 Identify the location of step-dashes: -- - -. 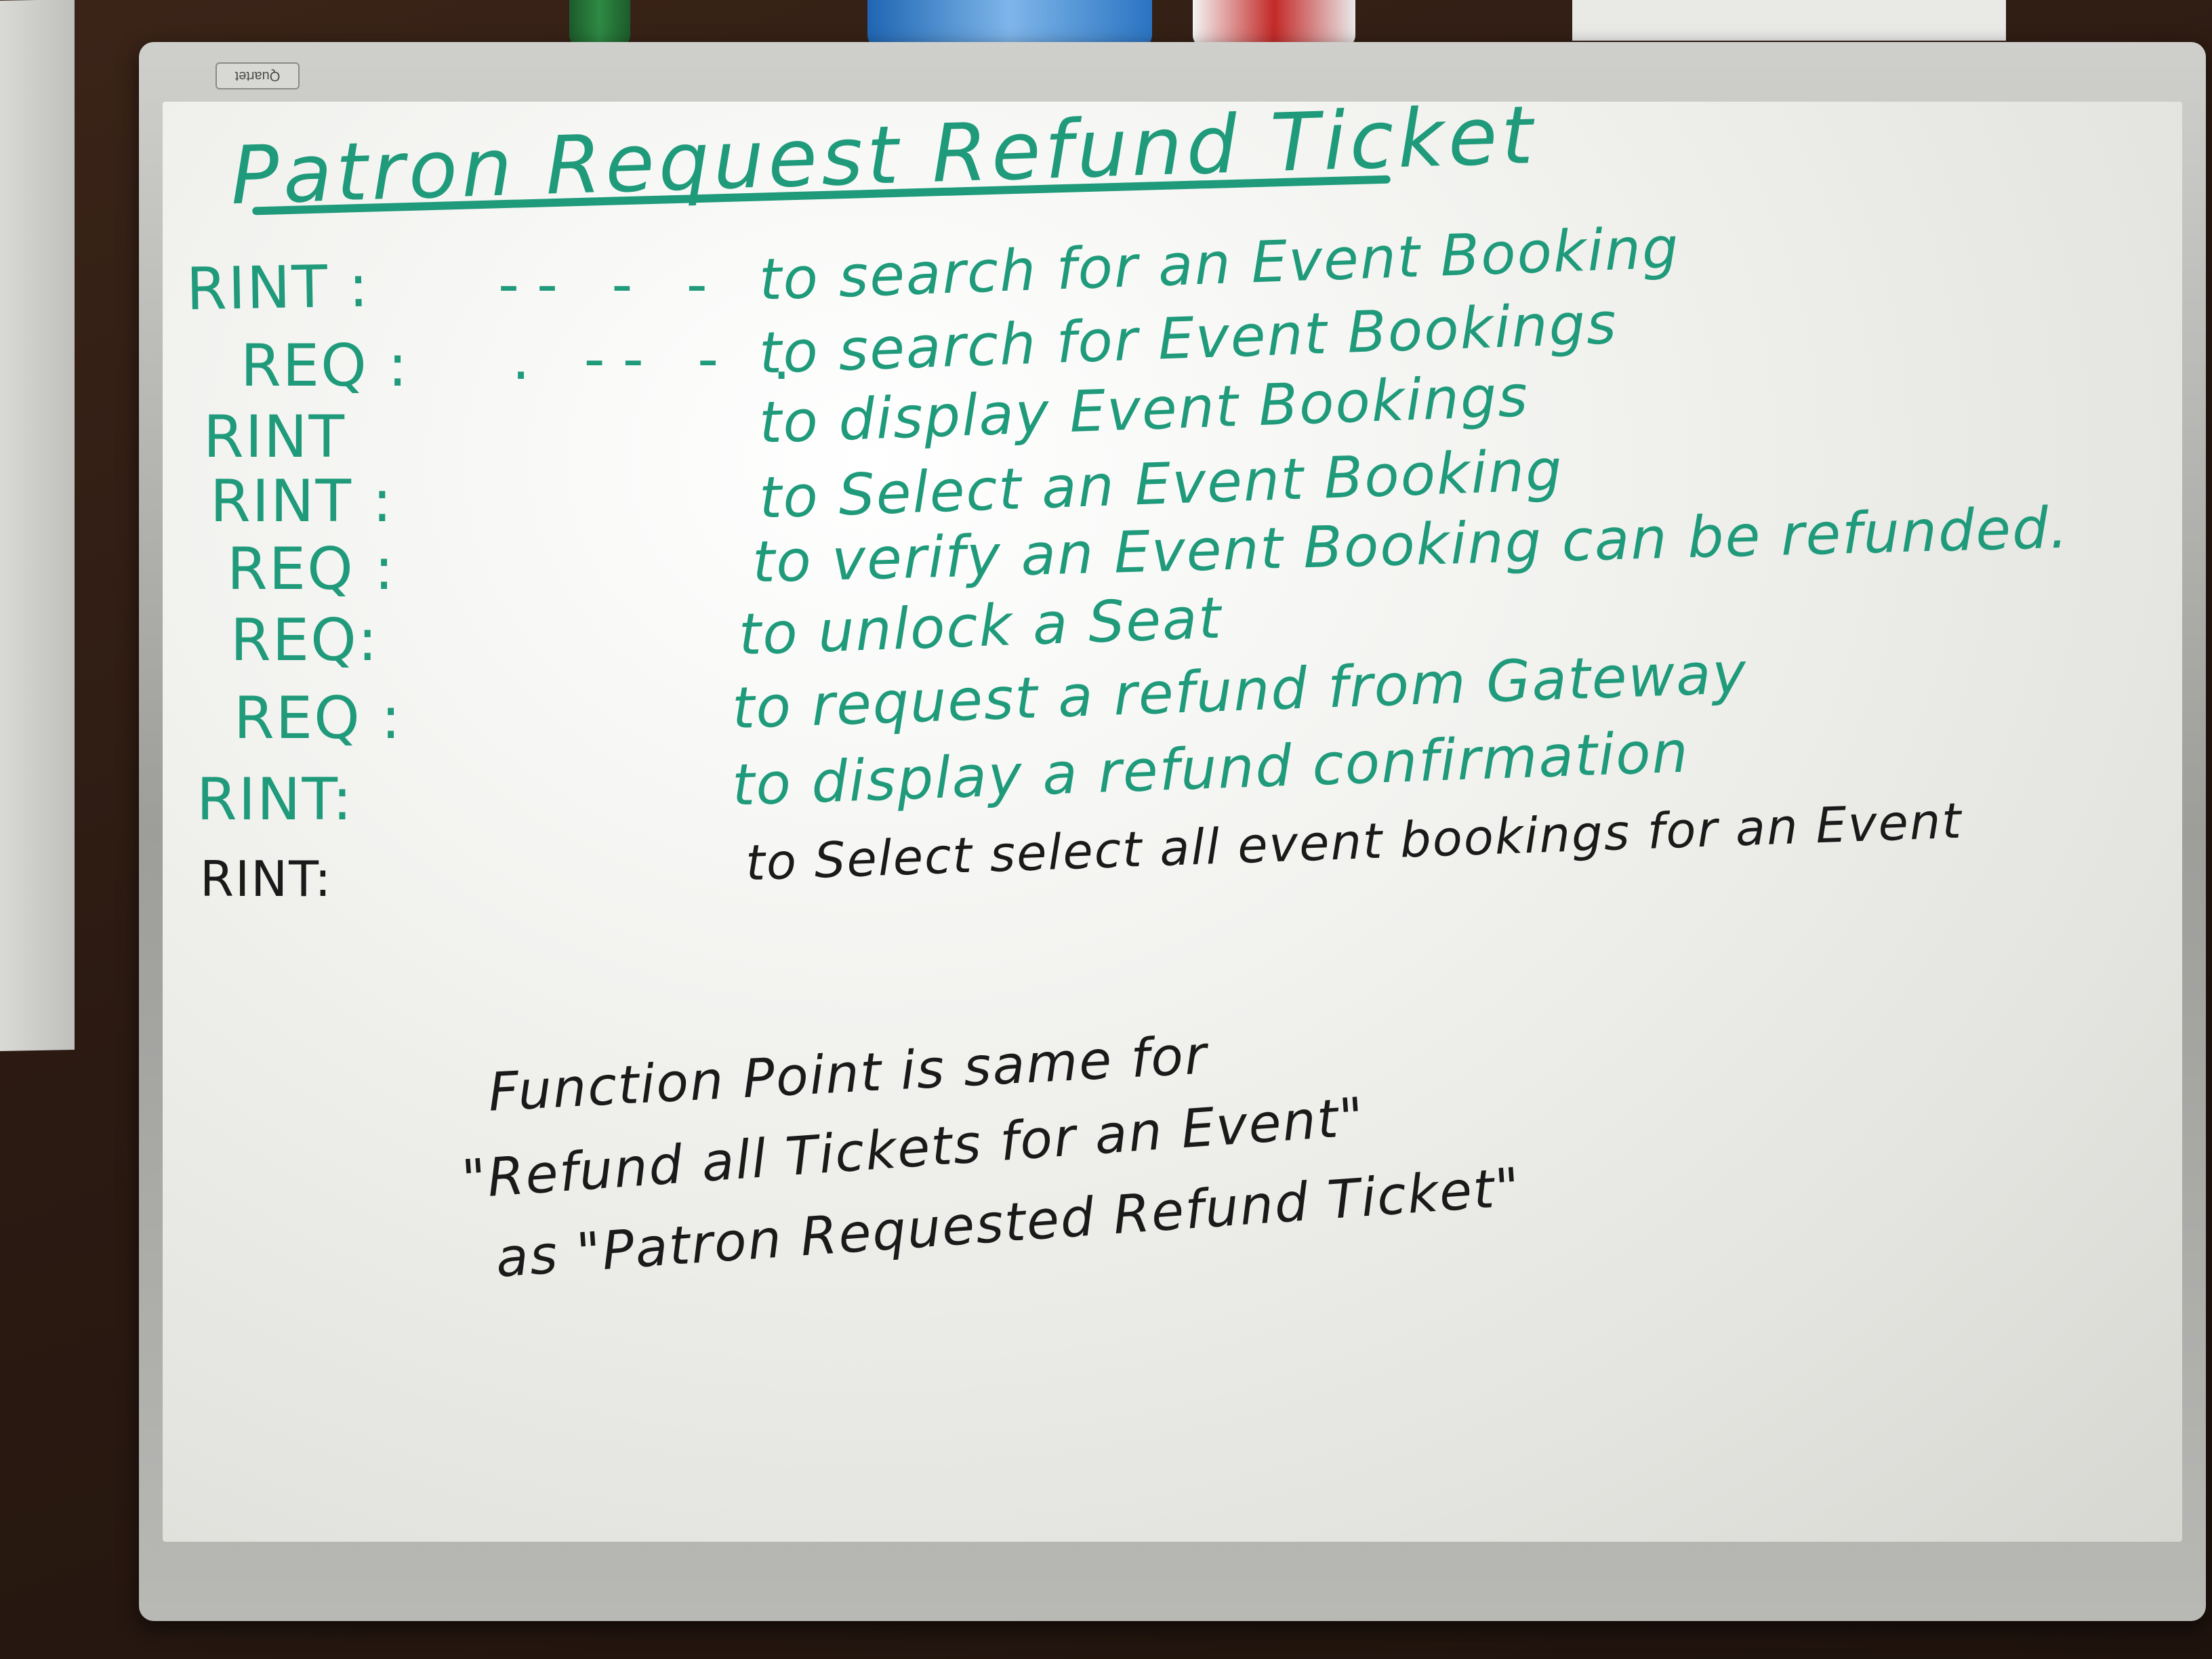
(611, 285).